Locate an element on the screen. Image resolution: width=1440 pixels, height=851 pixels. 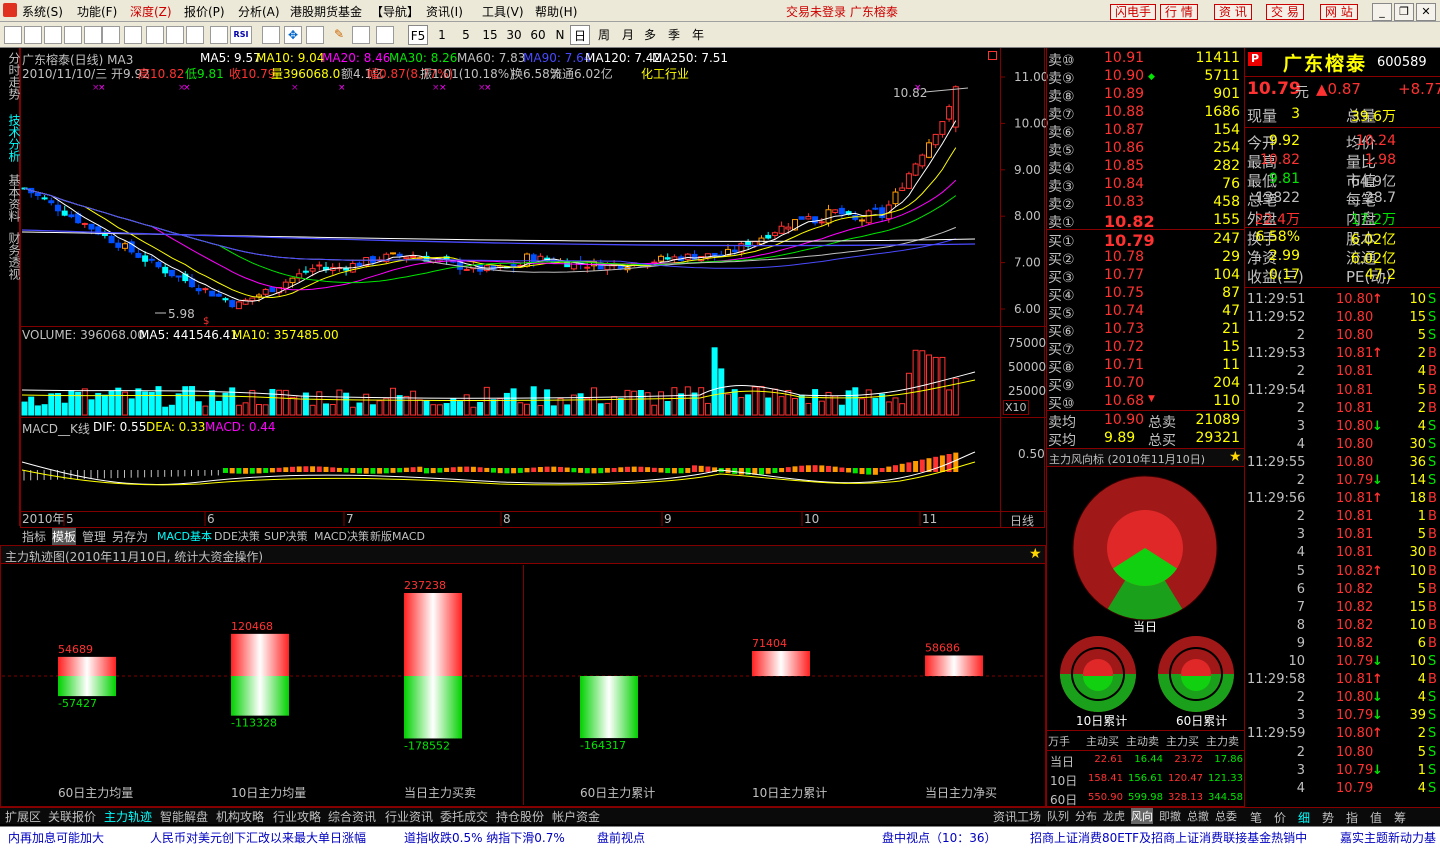
left-tab-3: 财务透视 is located at coordinates (10, 256).